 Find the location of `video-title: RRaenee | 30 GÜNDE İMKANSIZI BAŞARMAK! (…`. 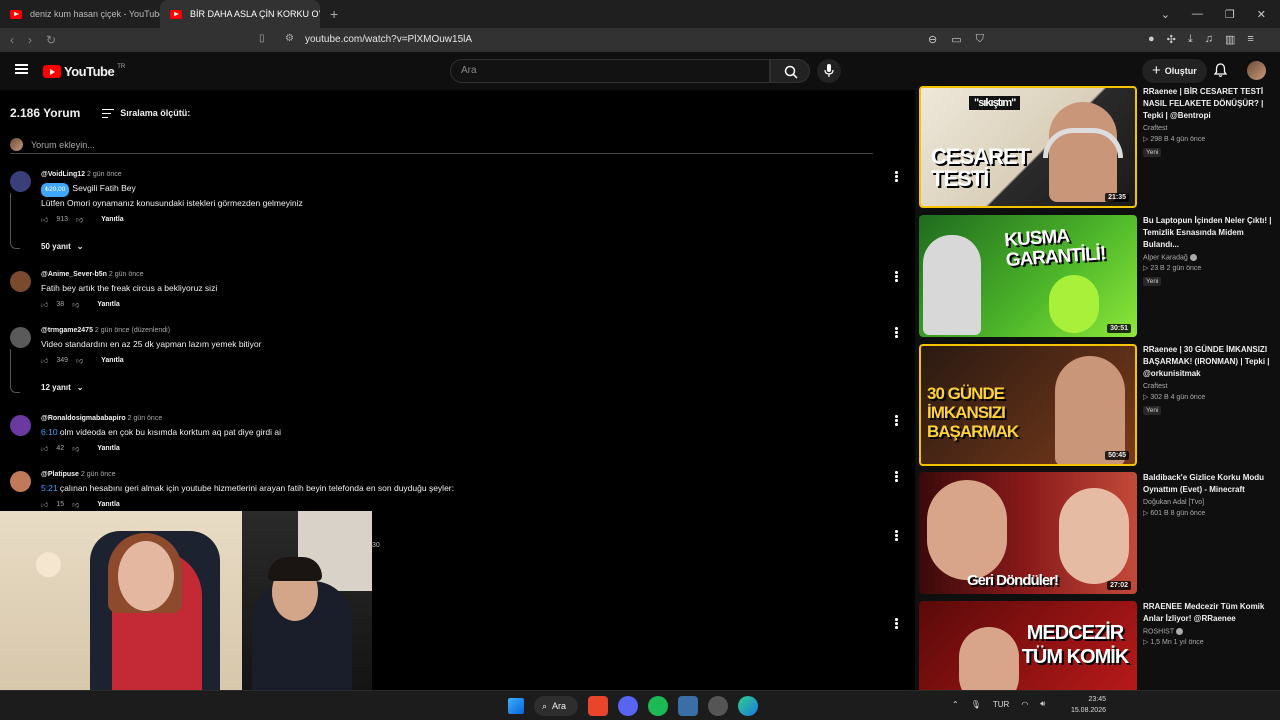

video-title: RRaenee | 30 GÜNDE İMKANSIZI BAŞARMAK! (… is located at coordinates (1210, 362).